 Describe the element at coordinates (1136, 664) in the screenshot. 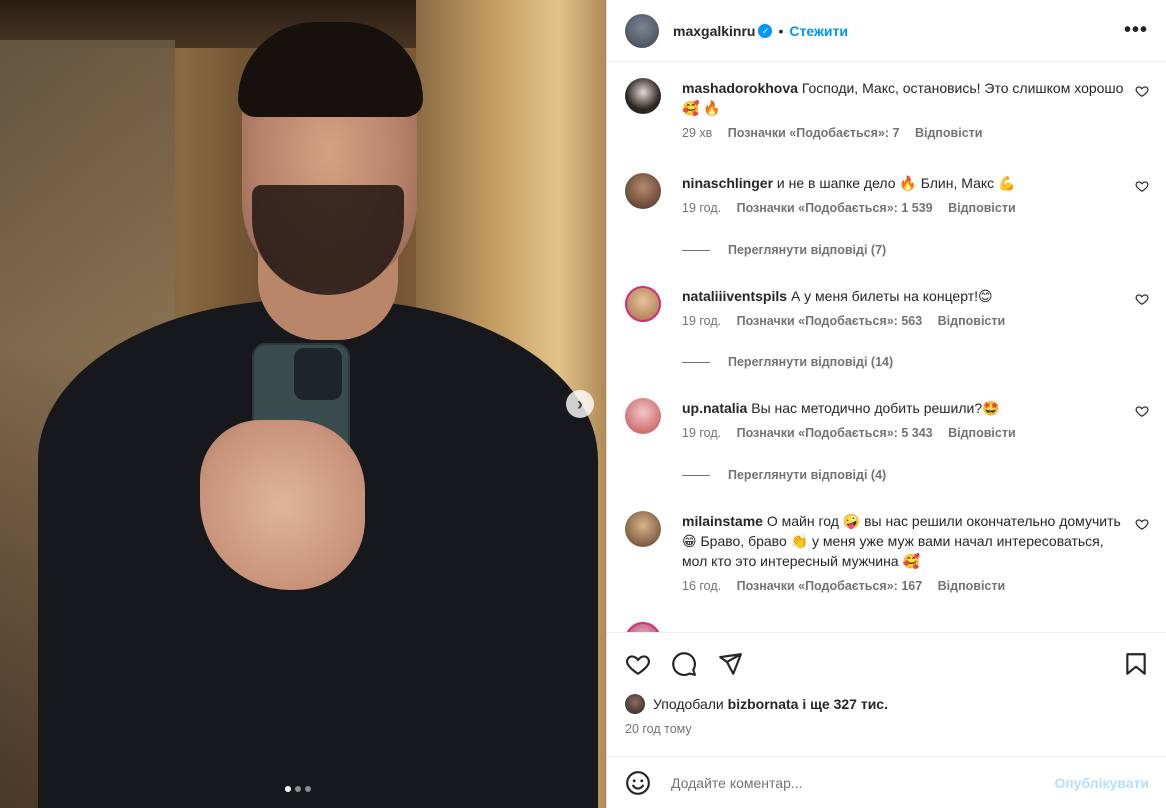

I see `bookmark-icon` at that location.